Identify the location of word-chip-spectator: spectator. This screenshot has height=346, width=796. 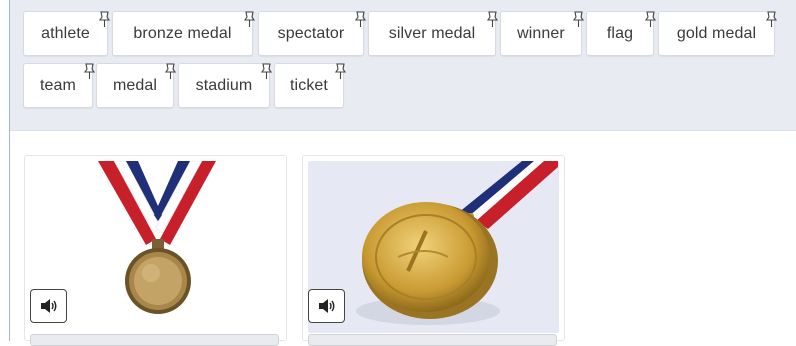
(312, 33).